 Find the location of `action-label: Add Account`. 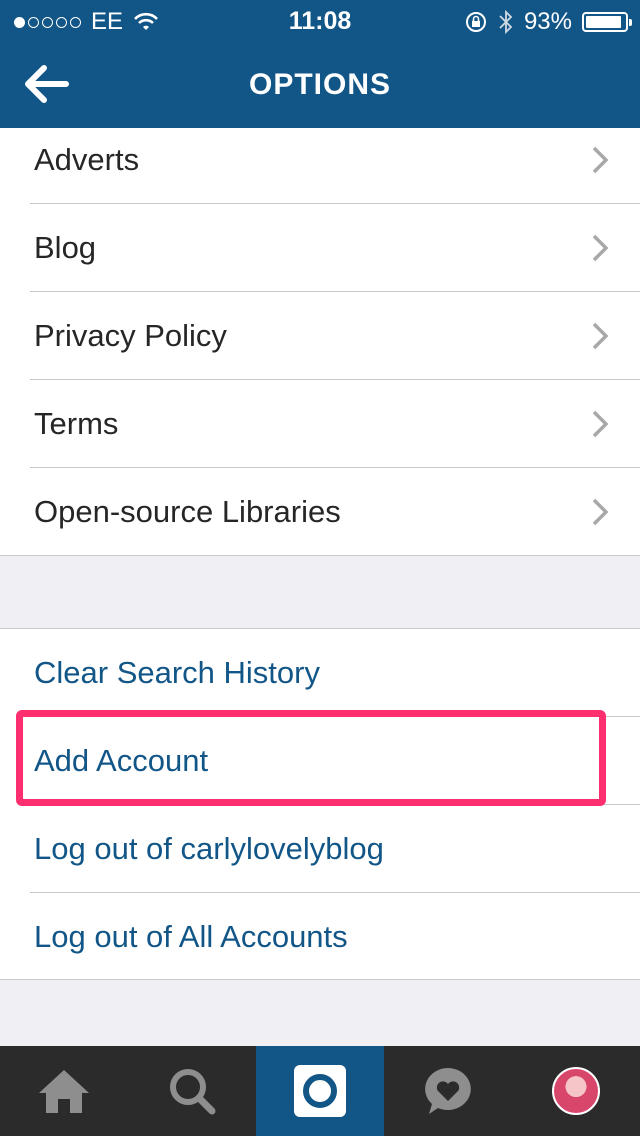

action-label: Add Account is located at coordinates (121, 760).